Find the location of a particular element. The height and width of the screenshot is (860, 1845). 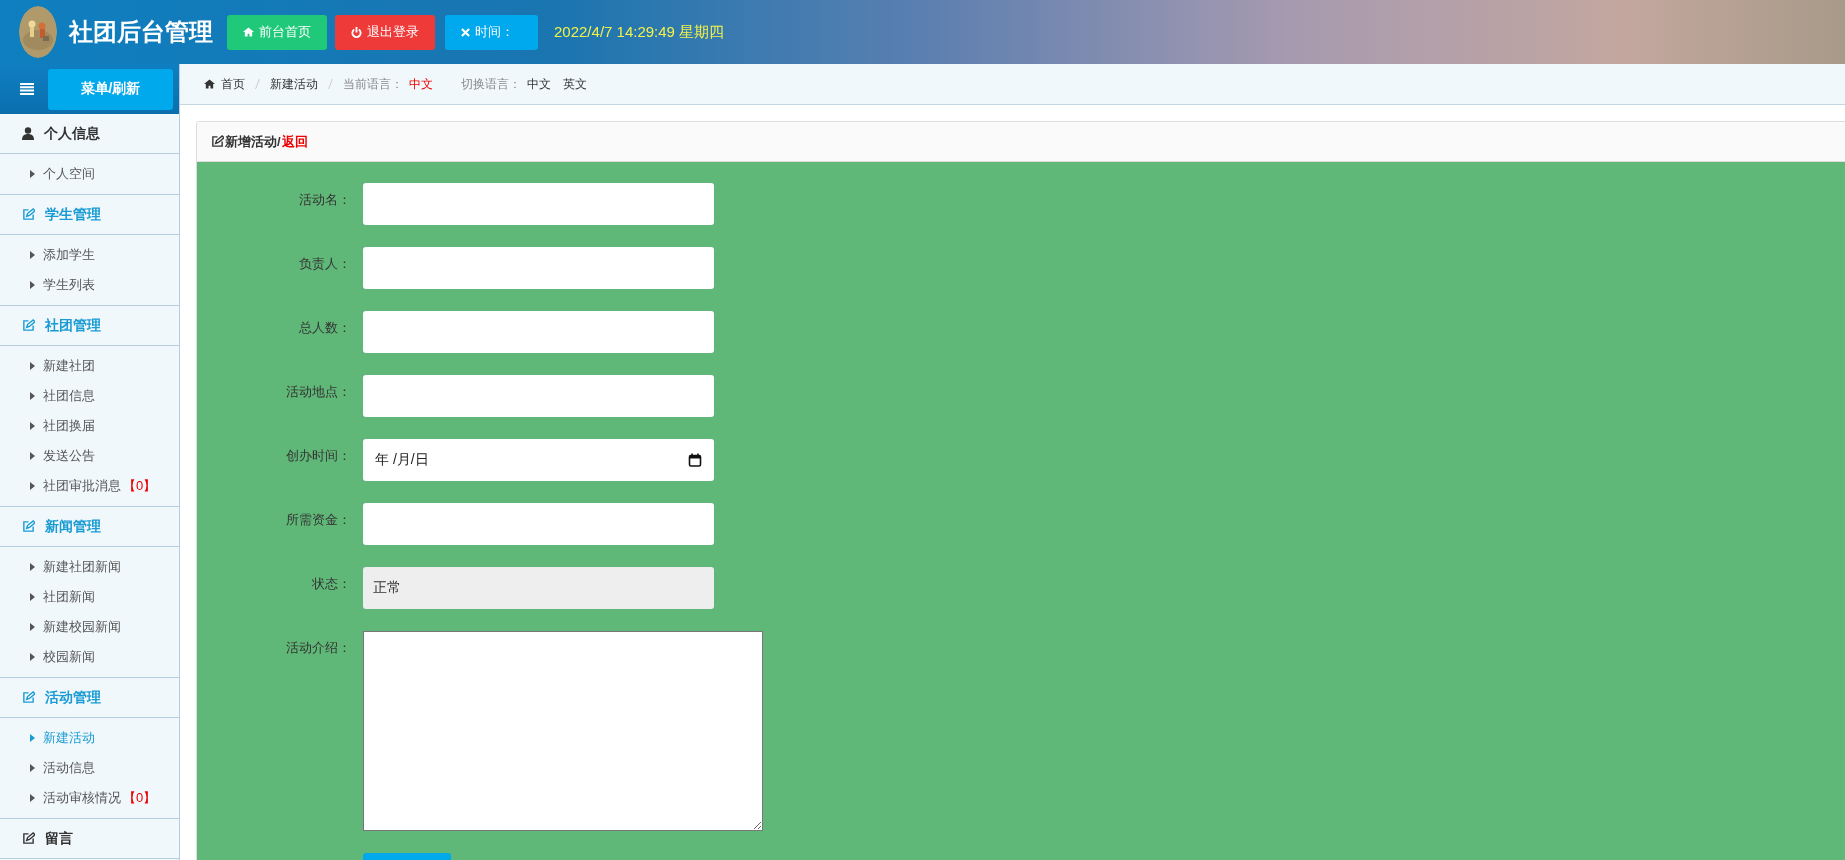

sidebar-item: 社团换届 is located at coordinates (89, 426).